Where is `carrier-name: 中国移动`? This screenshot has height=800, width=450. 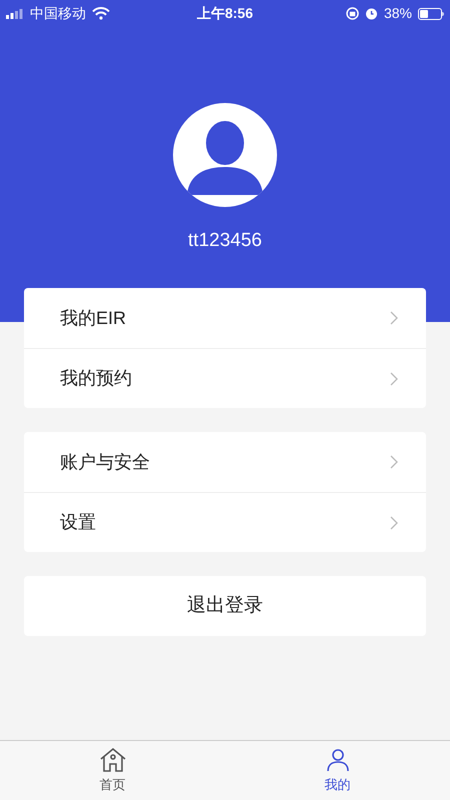 carrier-name: 中国移动 is located at coordinates (58, 13).